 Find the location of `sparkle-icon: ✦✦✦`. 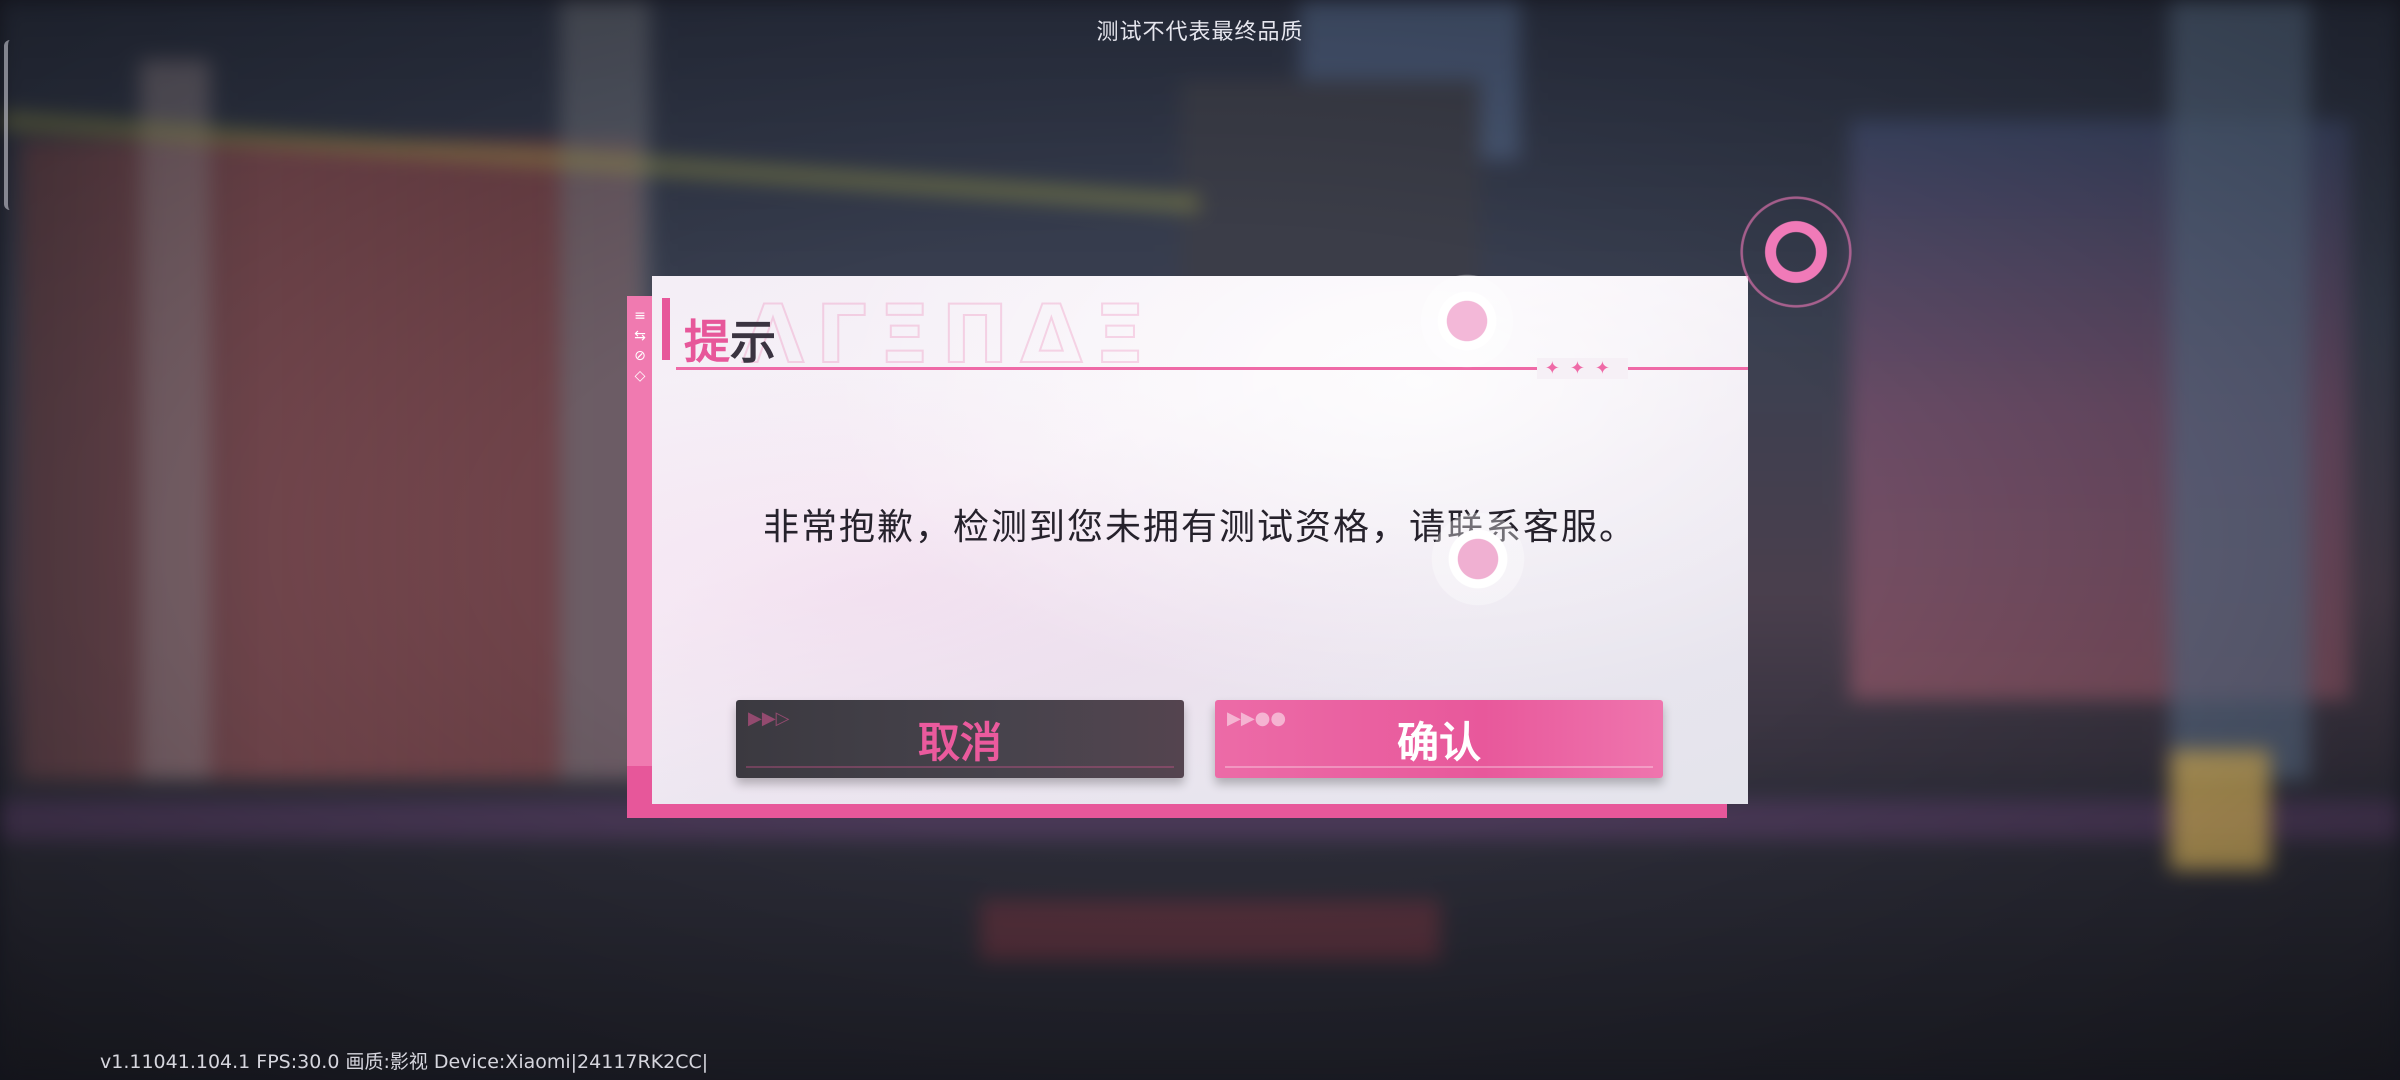

sparkle-icon: ✦✦✦ is located at coordinates (1582, 368).